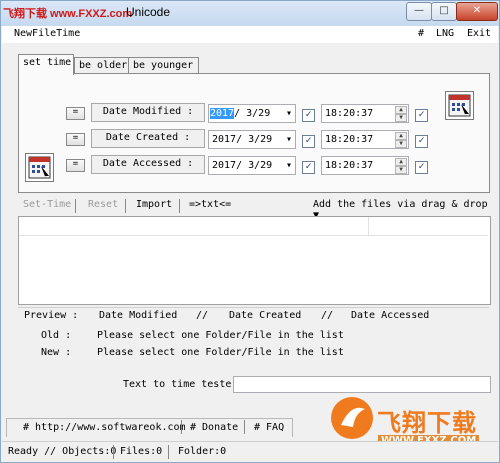  Describe the element at coordinates (148, 112) in the screenshot. I see `label-date-modified: Date Modified :` at that location.